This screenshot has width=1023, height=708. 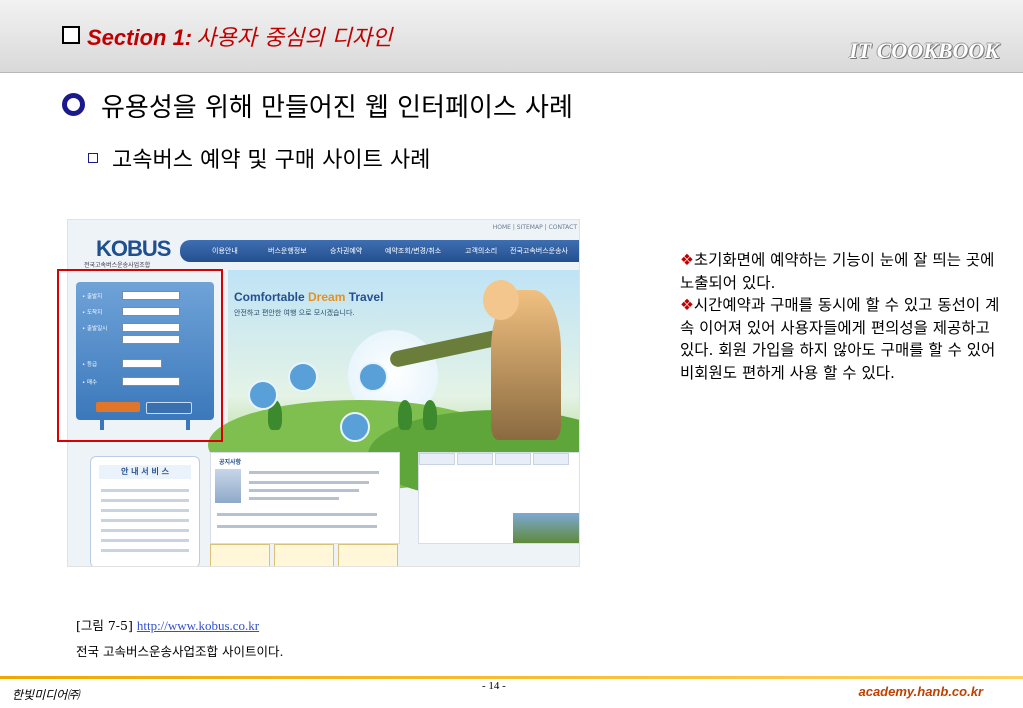 I want to click on footer-divider, so click(x=511, y=677).